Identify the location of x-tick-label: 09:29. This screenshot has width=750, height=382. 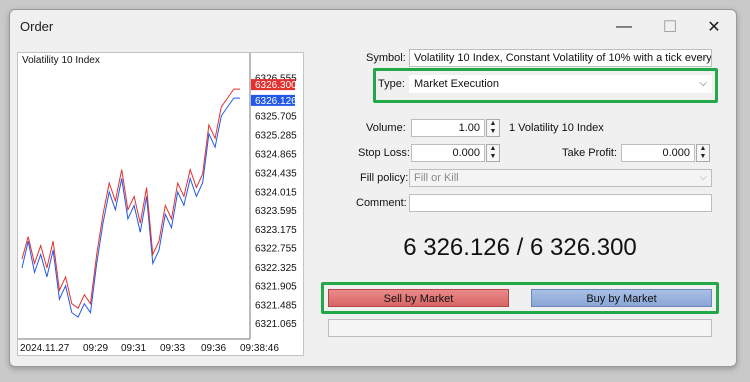
(95, 348).